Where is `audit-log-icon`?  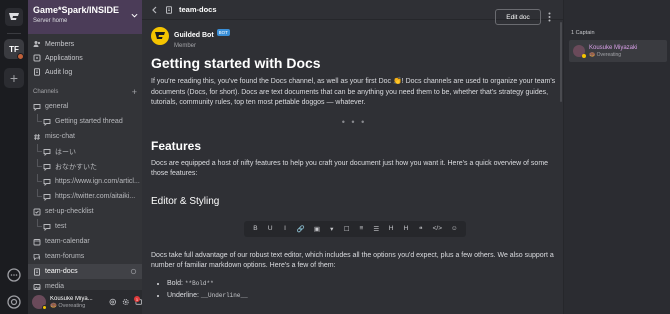
audit-log-icon is located at coordinates (37, 72).